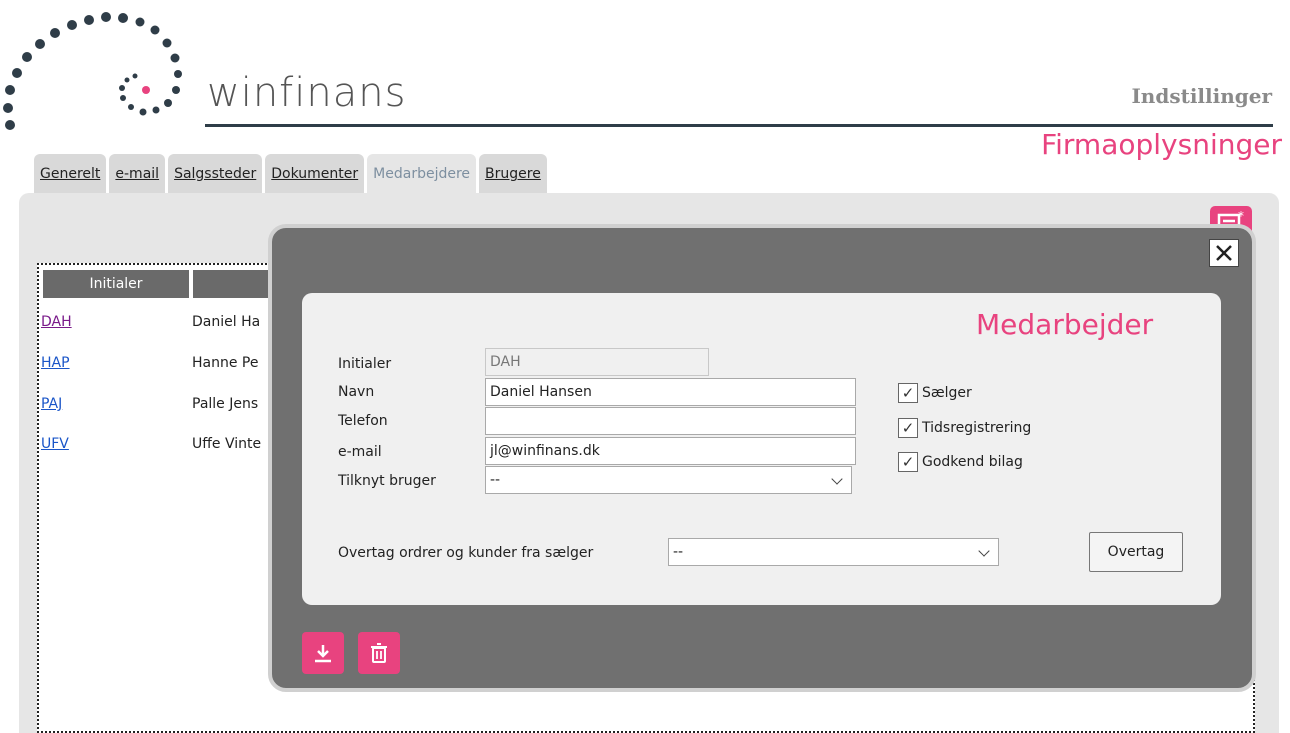  I want to click on initials-field: DAH, so click(597, 362).